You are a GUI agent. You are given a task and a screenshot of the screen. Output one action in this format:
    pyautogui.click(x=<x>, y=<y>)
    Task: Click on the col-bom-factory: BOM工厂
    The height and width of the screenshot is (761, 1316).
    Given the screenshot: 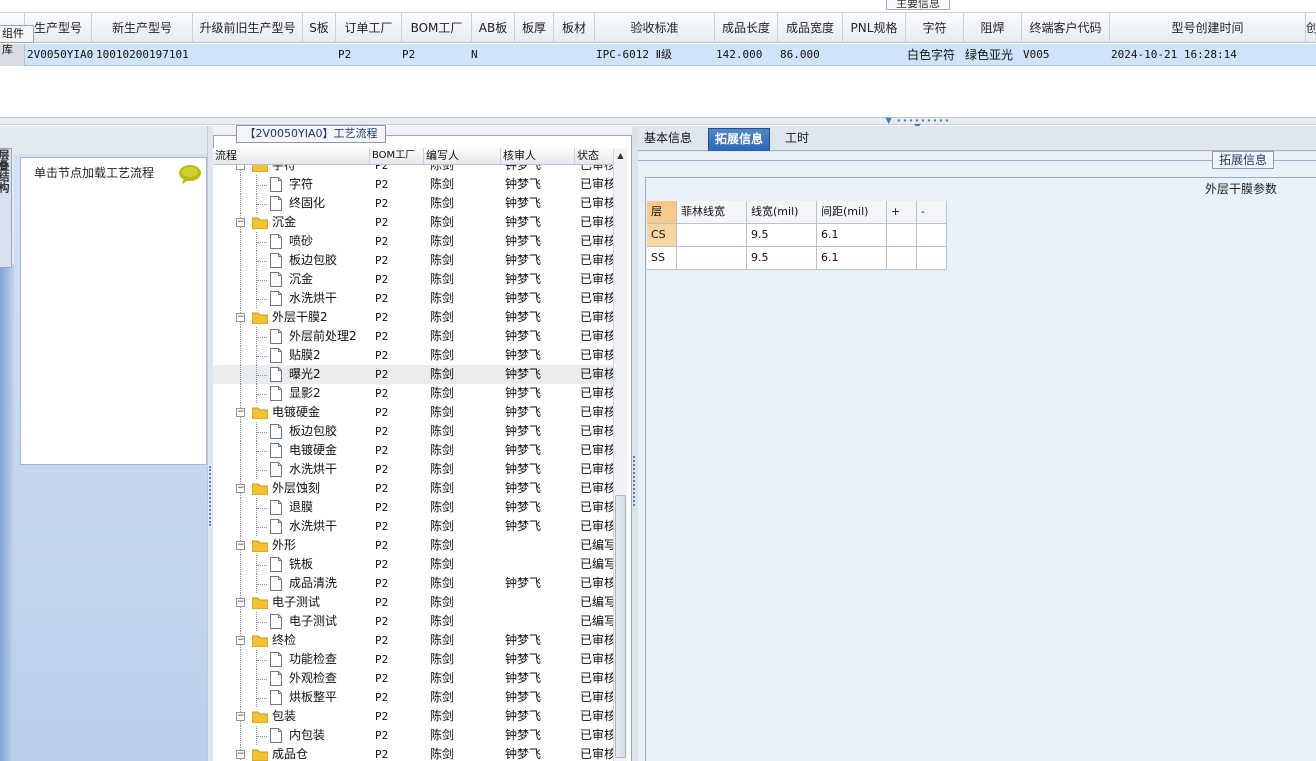 What is the action you would take?
    pyautogui.click(x=437, y=28)
    